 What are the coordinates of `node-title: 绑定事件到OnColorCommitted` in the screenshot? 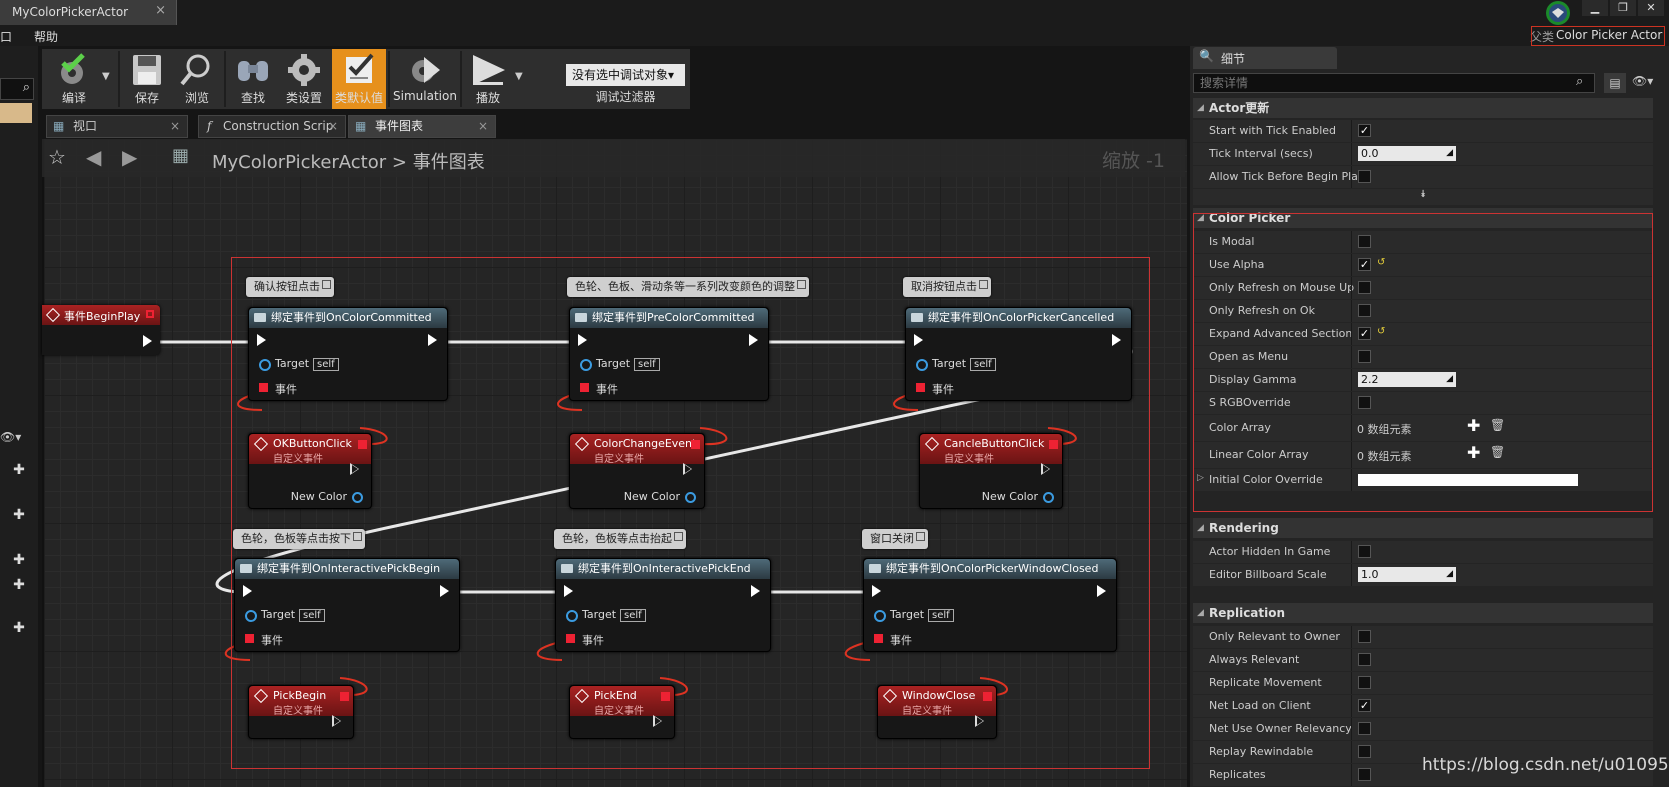 It's located at (348, 318).